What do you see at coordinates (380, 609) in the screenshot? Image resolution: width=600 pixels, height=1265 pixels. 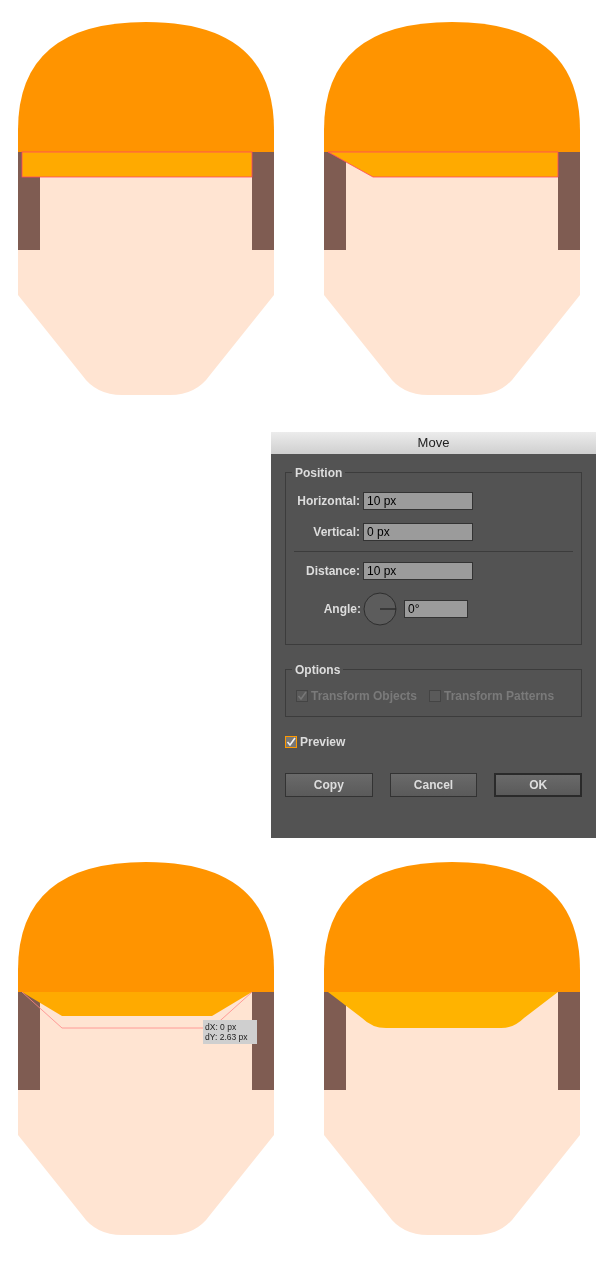 I see `angle-dial` at bounding box center [380, 609].